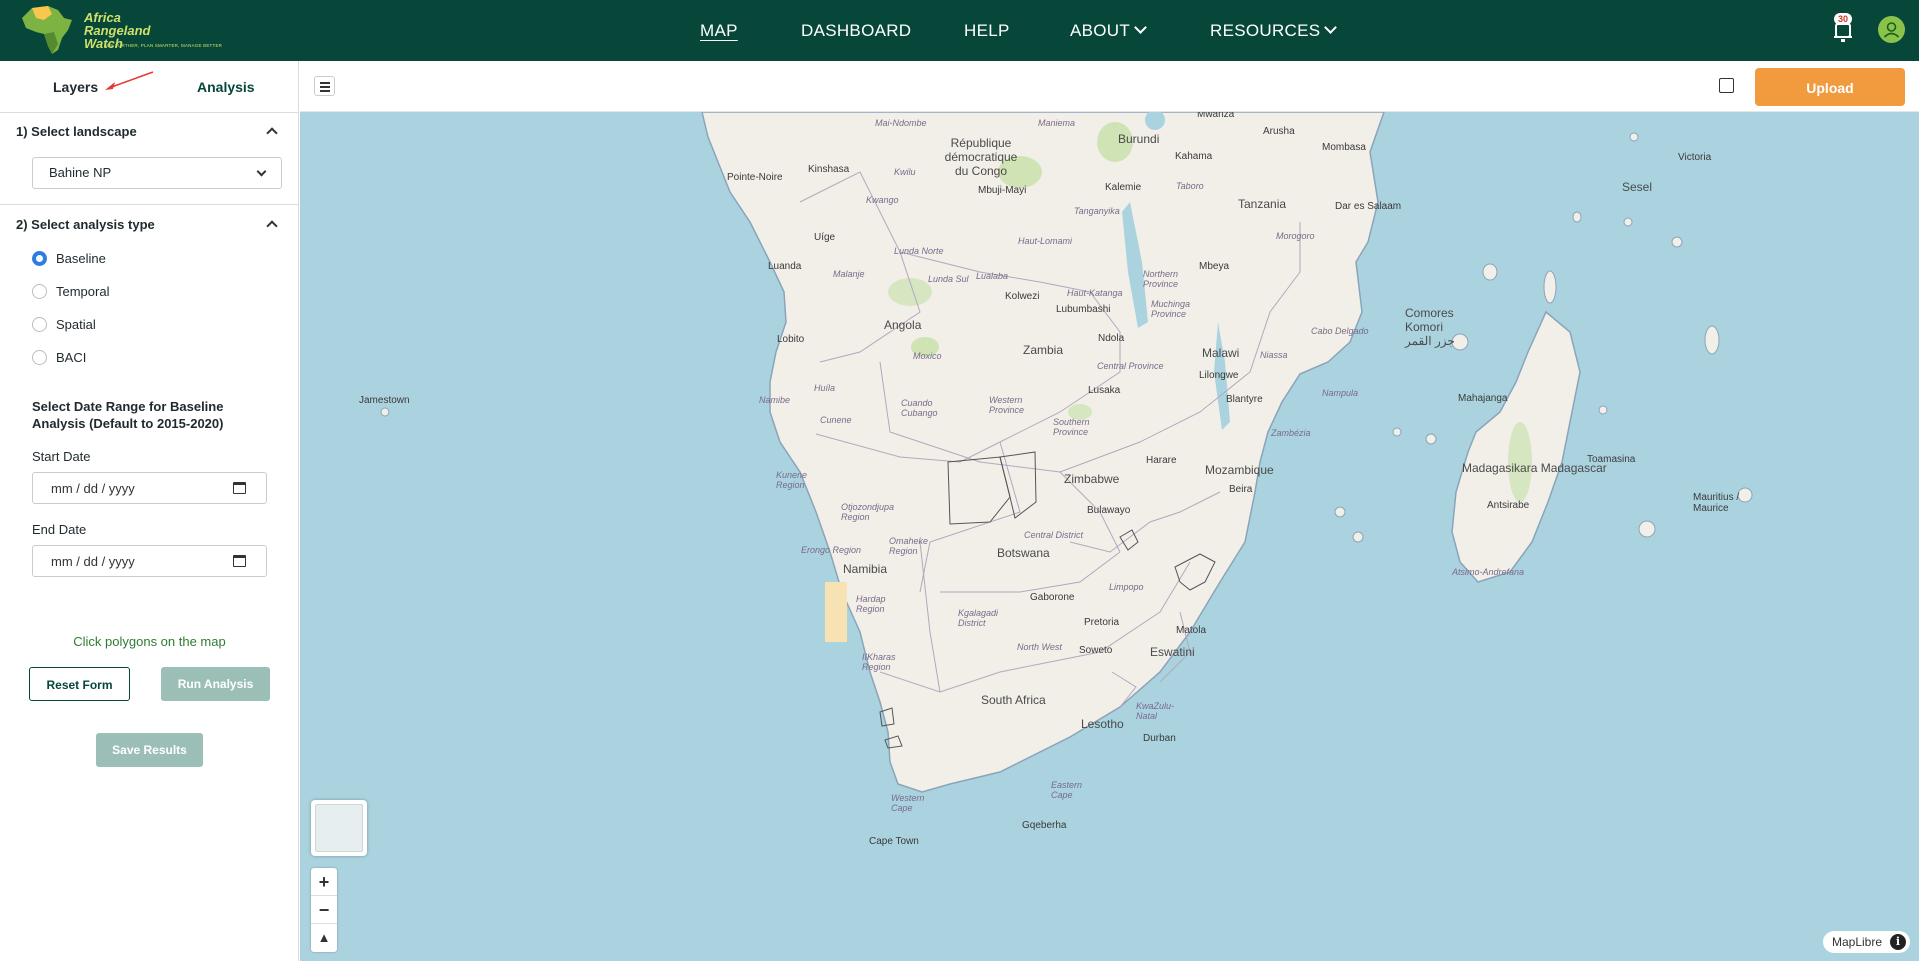  I want to click on map-label-region: Kunene Region, so click(792, 480).